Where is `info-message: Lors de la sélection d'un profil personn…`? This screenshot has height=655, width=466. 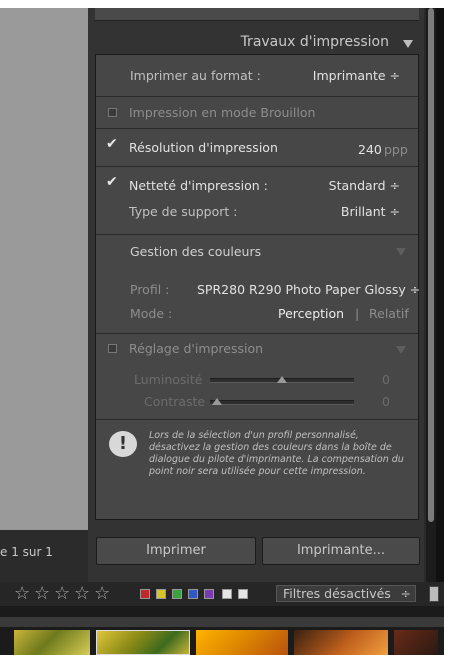 info-message: Lors de la sélection d'un profil personn… is located at coordinates (276, 453).